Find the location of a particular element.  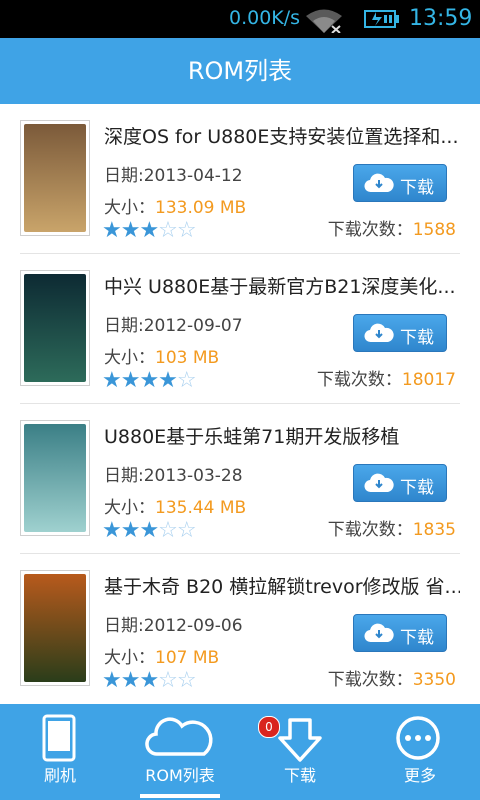

download-count: 下载次数：1588 is located at coordinates (391, 230).